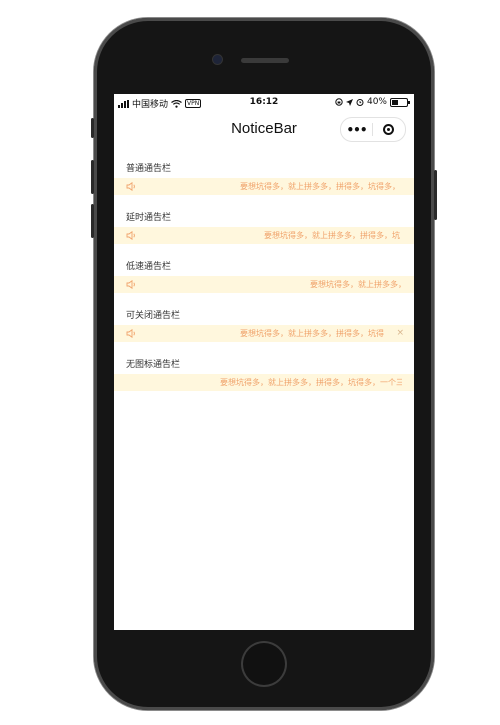 The height and width of the screenshot is (725, 500). What do you see at coordinates (92, 177) in the screenshot?
I see `volume-up-button` at bounding box center [92, 177].